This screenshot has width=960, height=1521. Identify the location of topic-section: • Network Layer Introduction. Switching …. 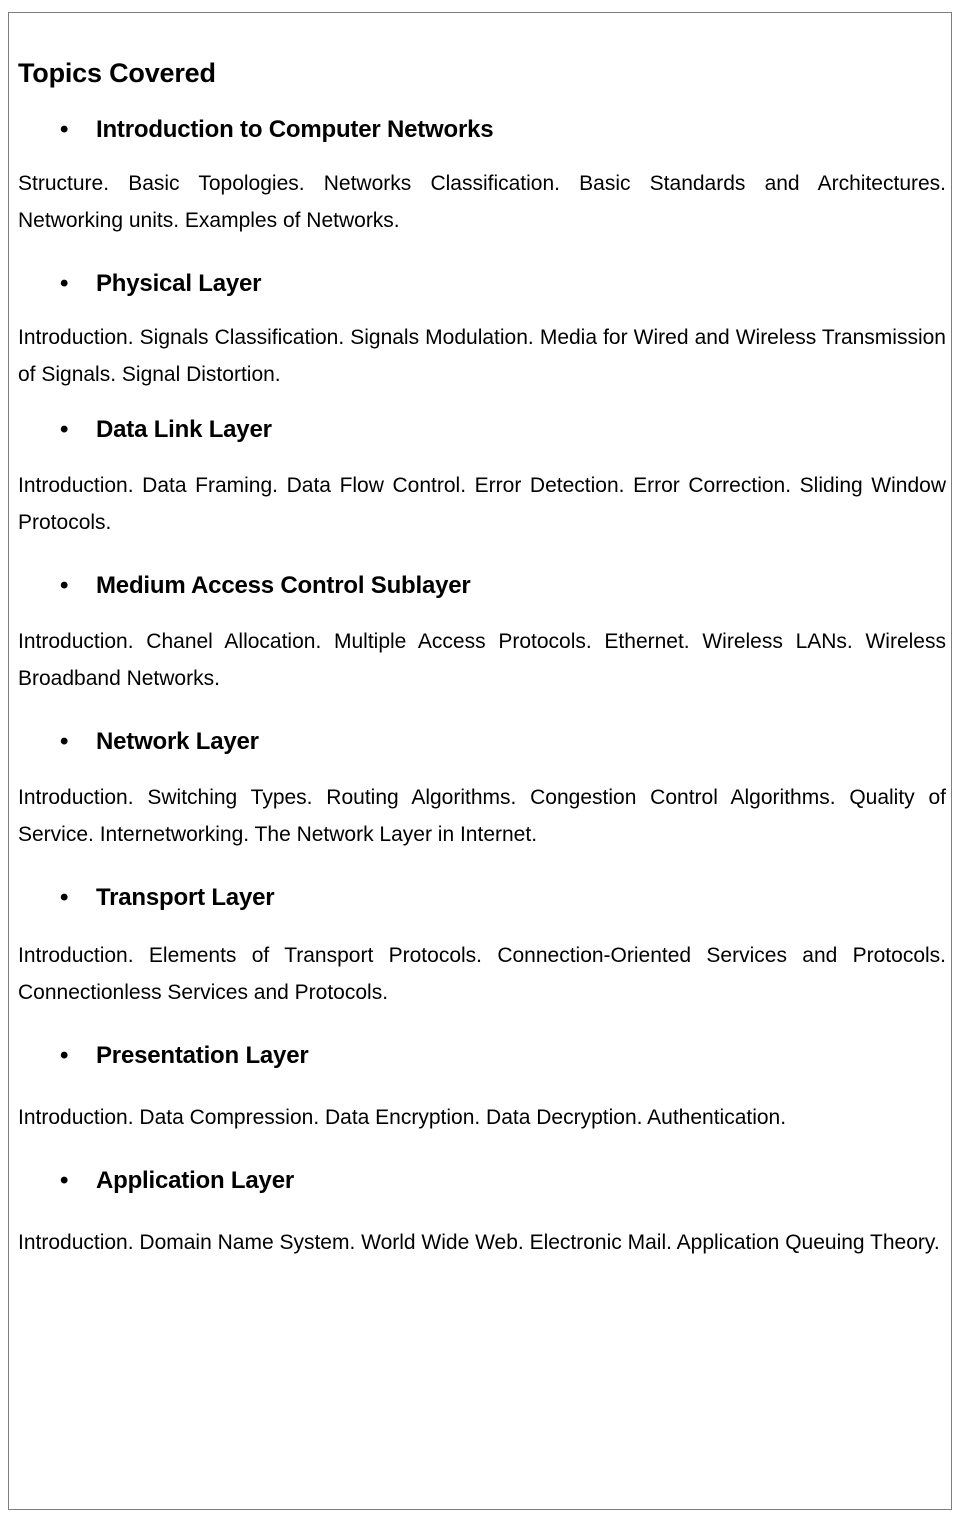
(482, 790).